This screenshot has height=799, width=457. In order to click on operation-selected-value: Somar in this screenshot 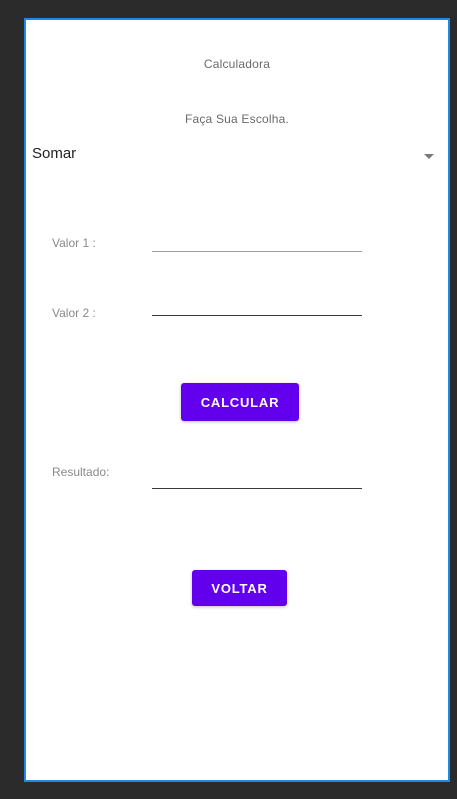, I will do `click(54, 153)`.